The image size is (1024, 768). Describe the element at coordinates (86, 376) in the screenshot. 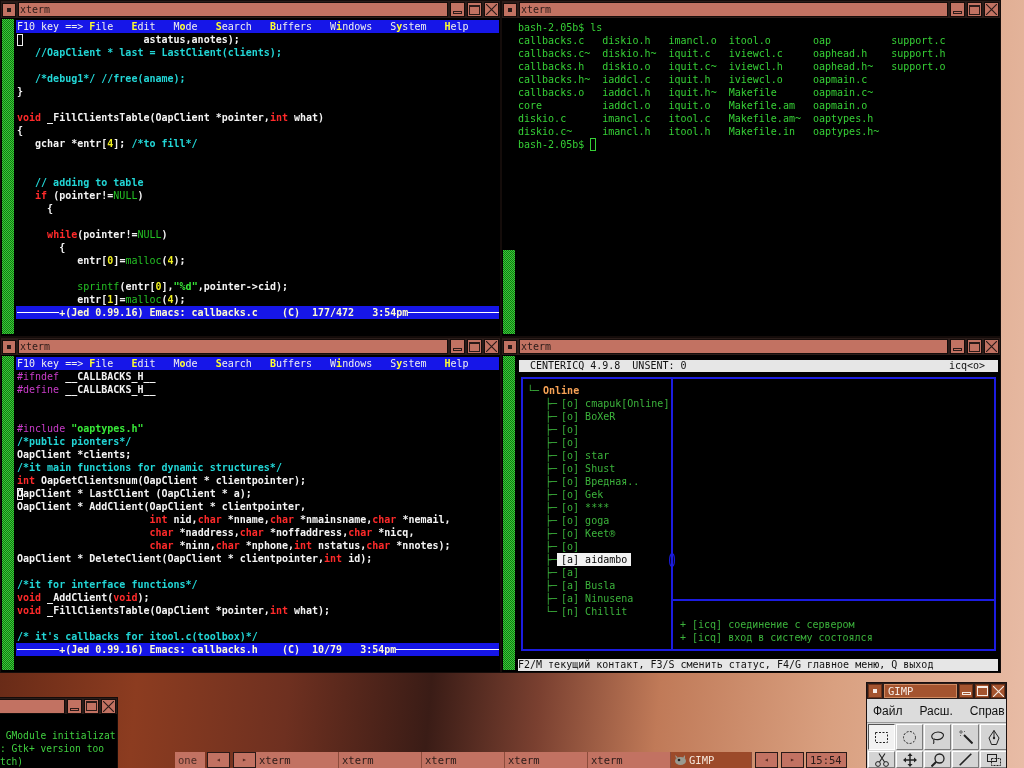

I see `code-line: #ifndef __CALLBACKS_H__` at that location.